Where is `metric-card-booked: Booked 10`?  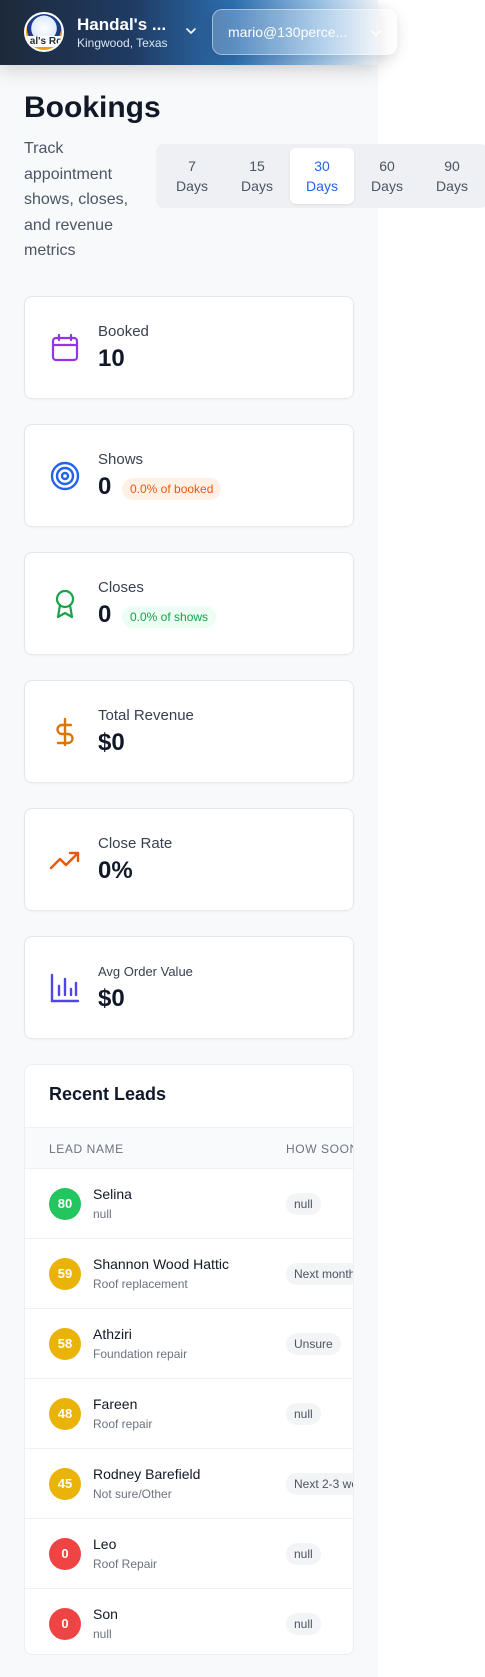 metric-card-booked: Booked 10 is located at coordinates (189, 347).